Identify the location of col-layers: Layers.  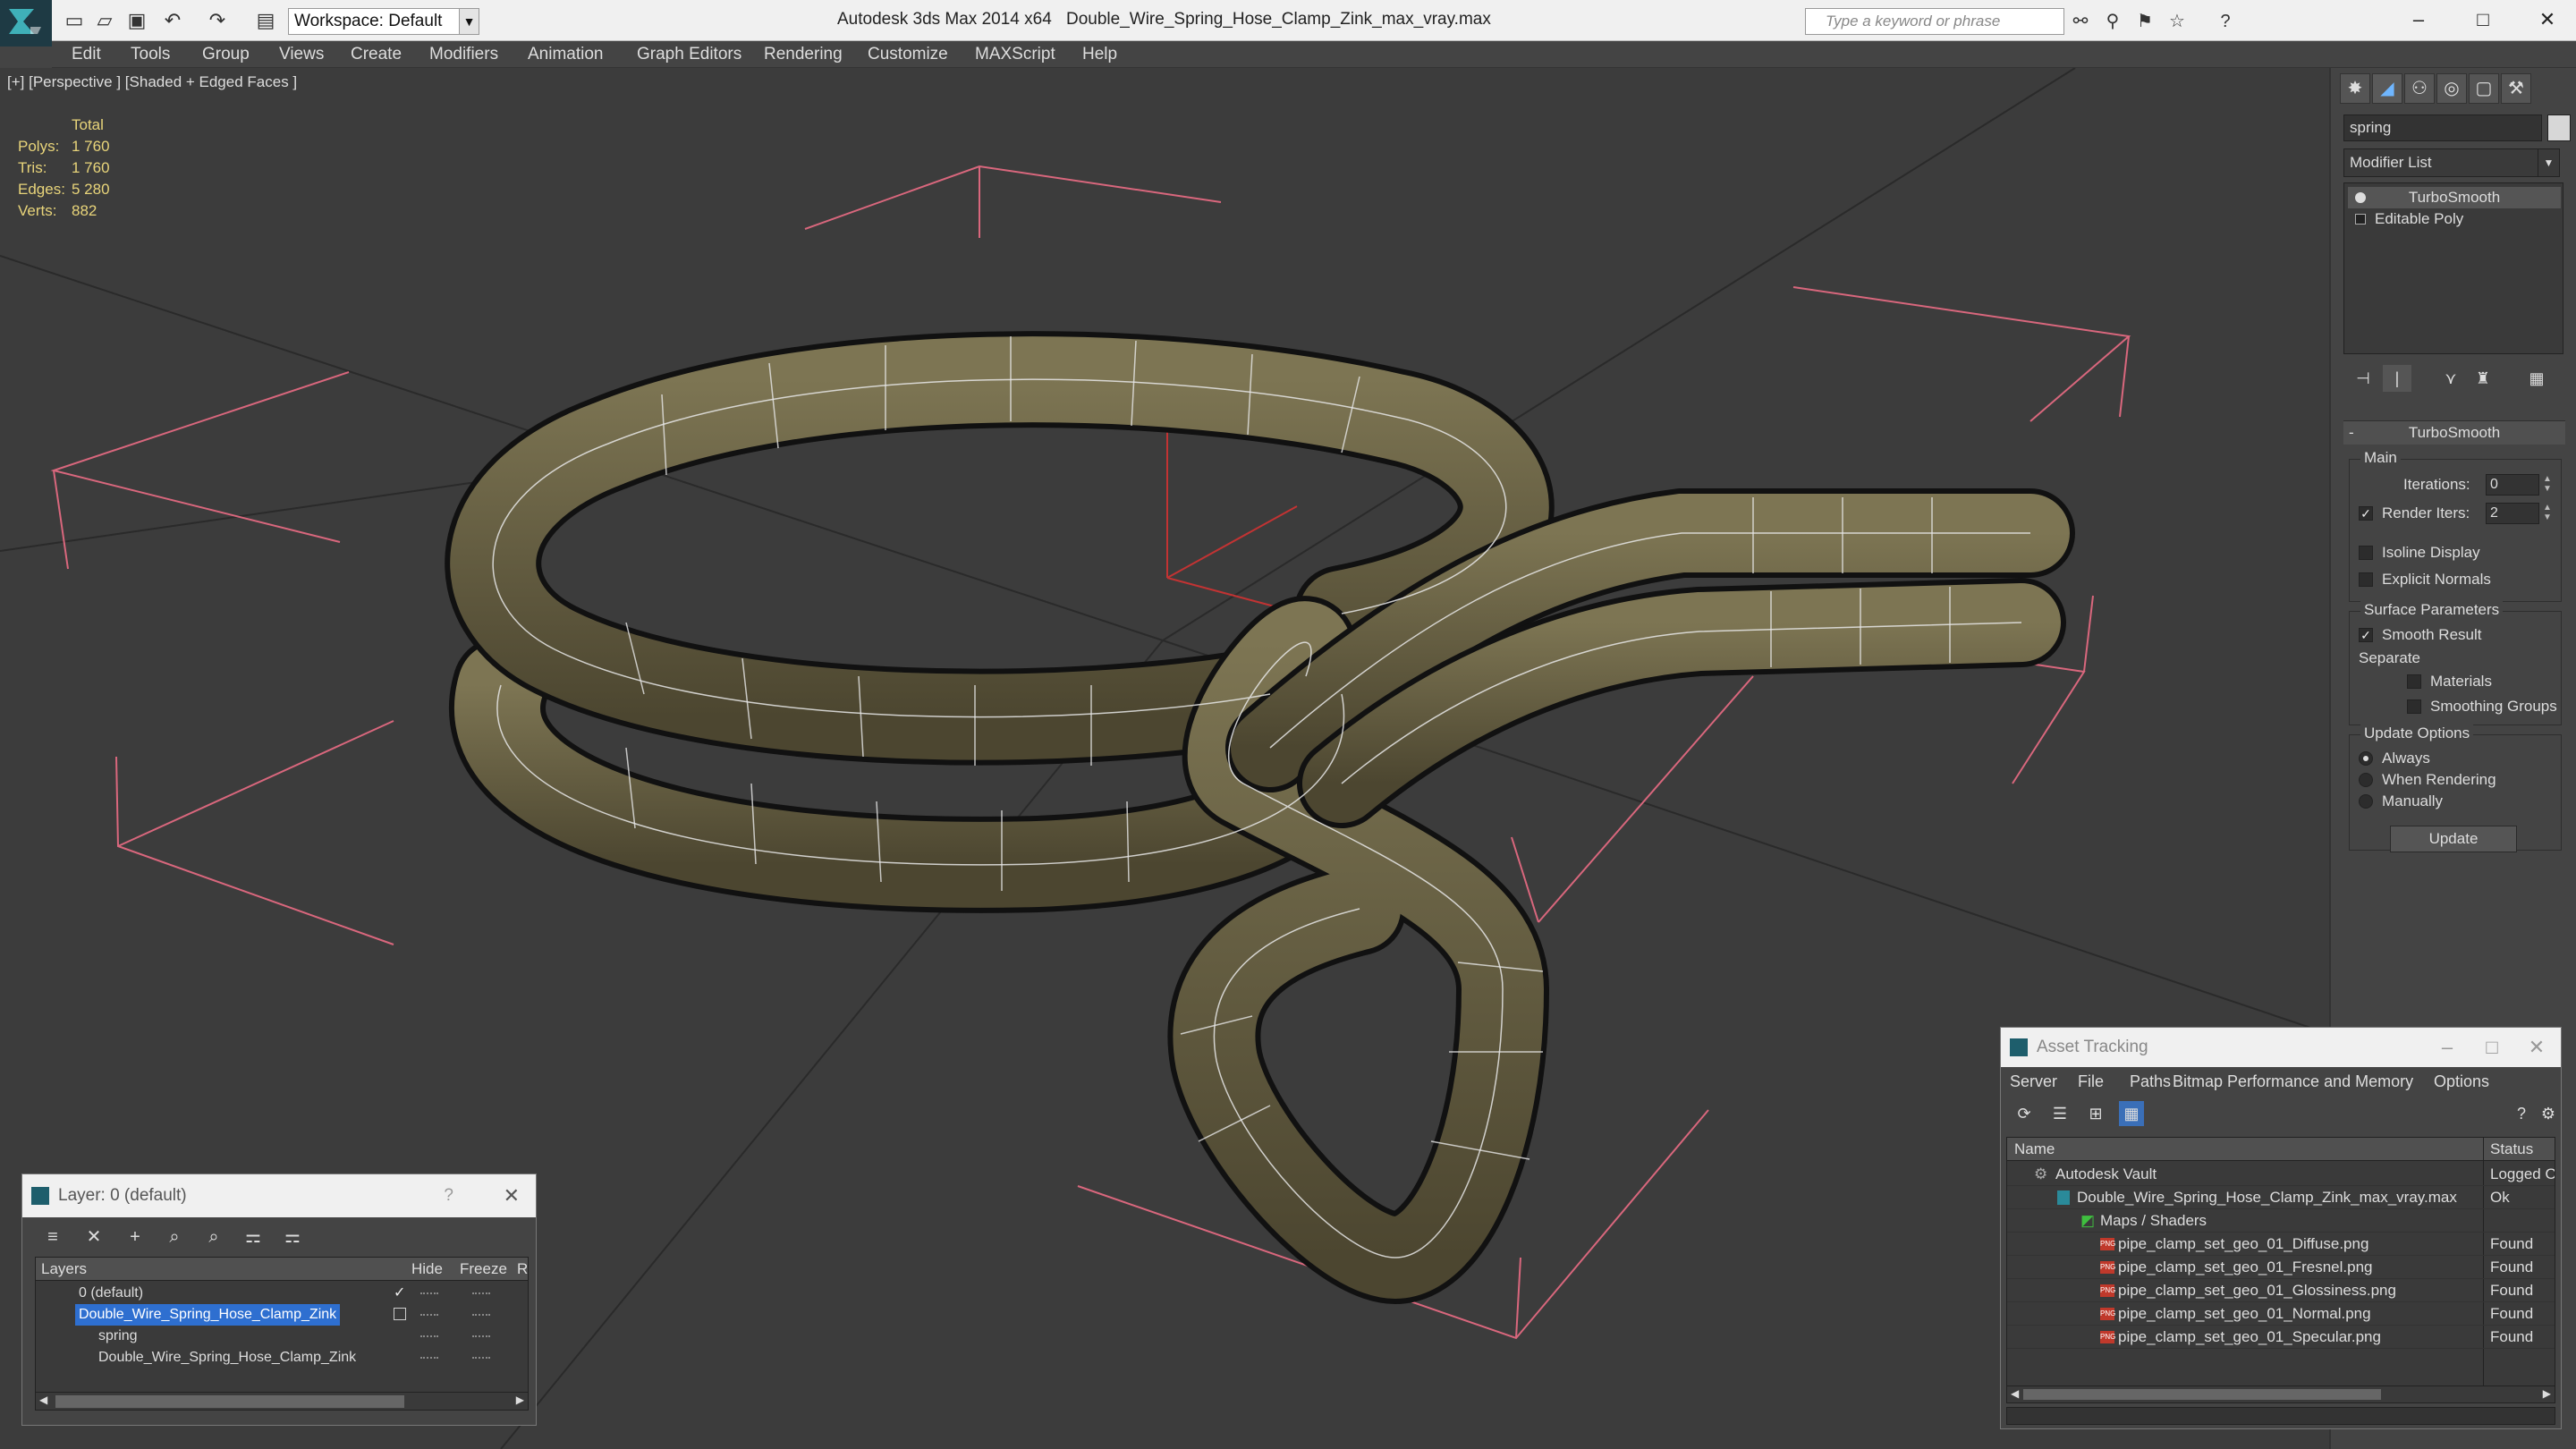
(64, 1269).